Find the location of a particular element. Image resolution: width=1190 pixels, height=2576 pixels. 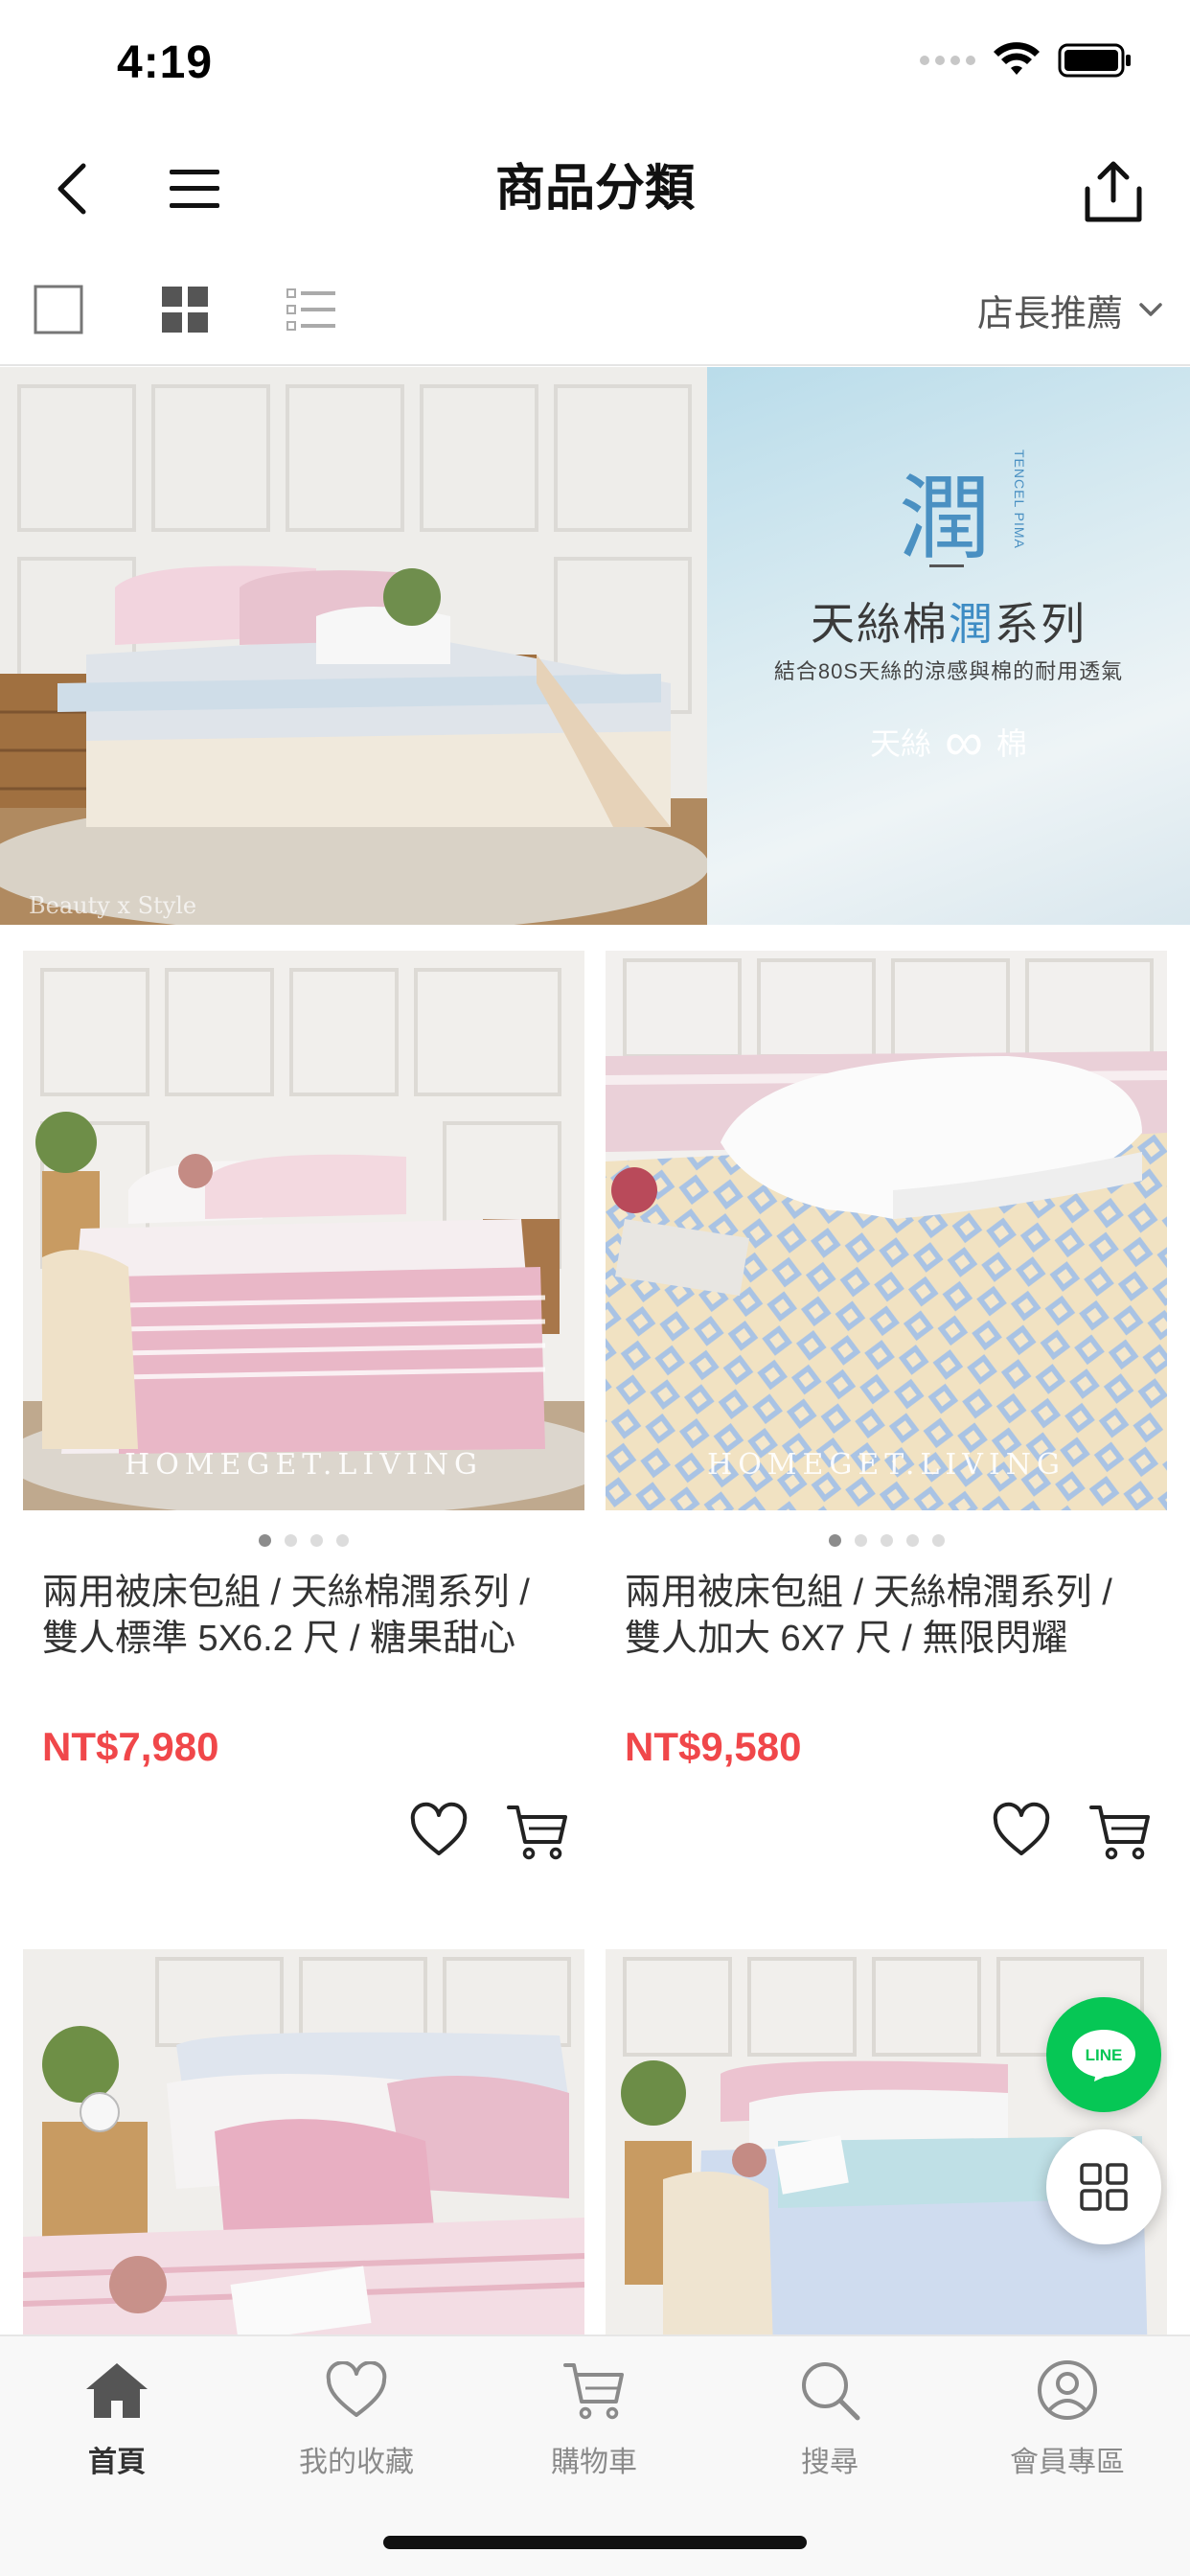

grid-view-icon is located at coordinates (185, 309).